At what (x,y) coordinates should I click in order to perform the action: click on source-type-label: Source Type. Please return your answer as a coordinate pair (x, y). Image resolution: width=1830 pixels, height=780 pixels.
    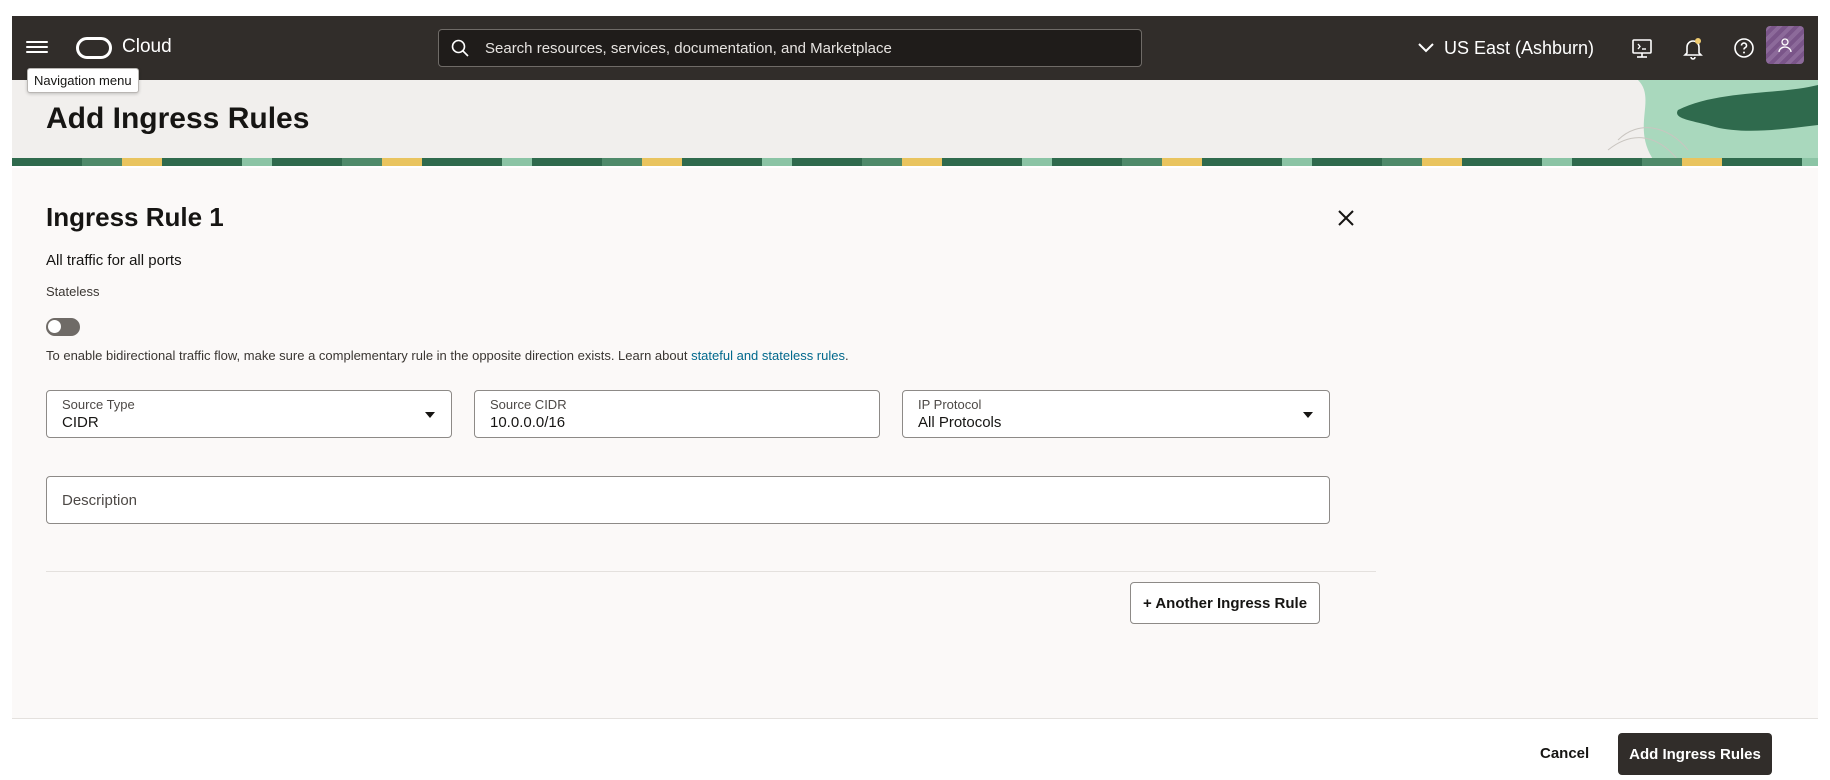
    Looking at the image, I should click on (98, 404).